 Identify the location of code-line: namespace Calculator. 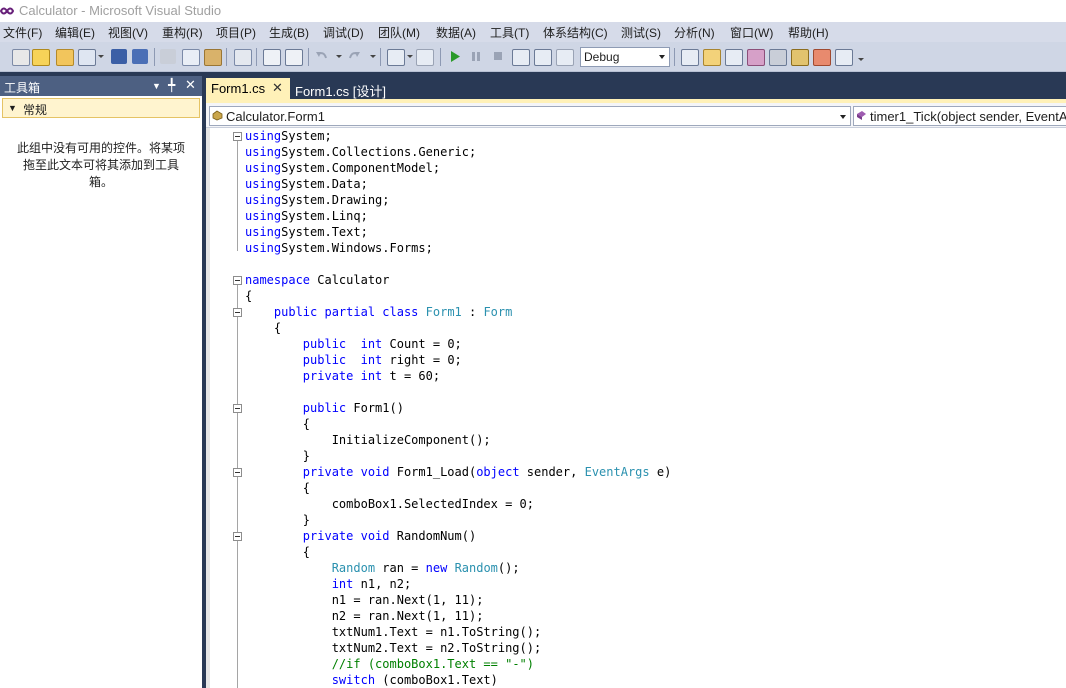
(458, 280).